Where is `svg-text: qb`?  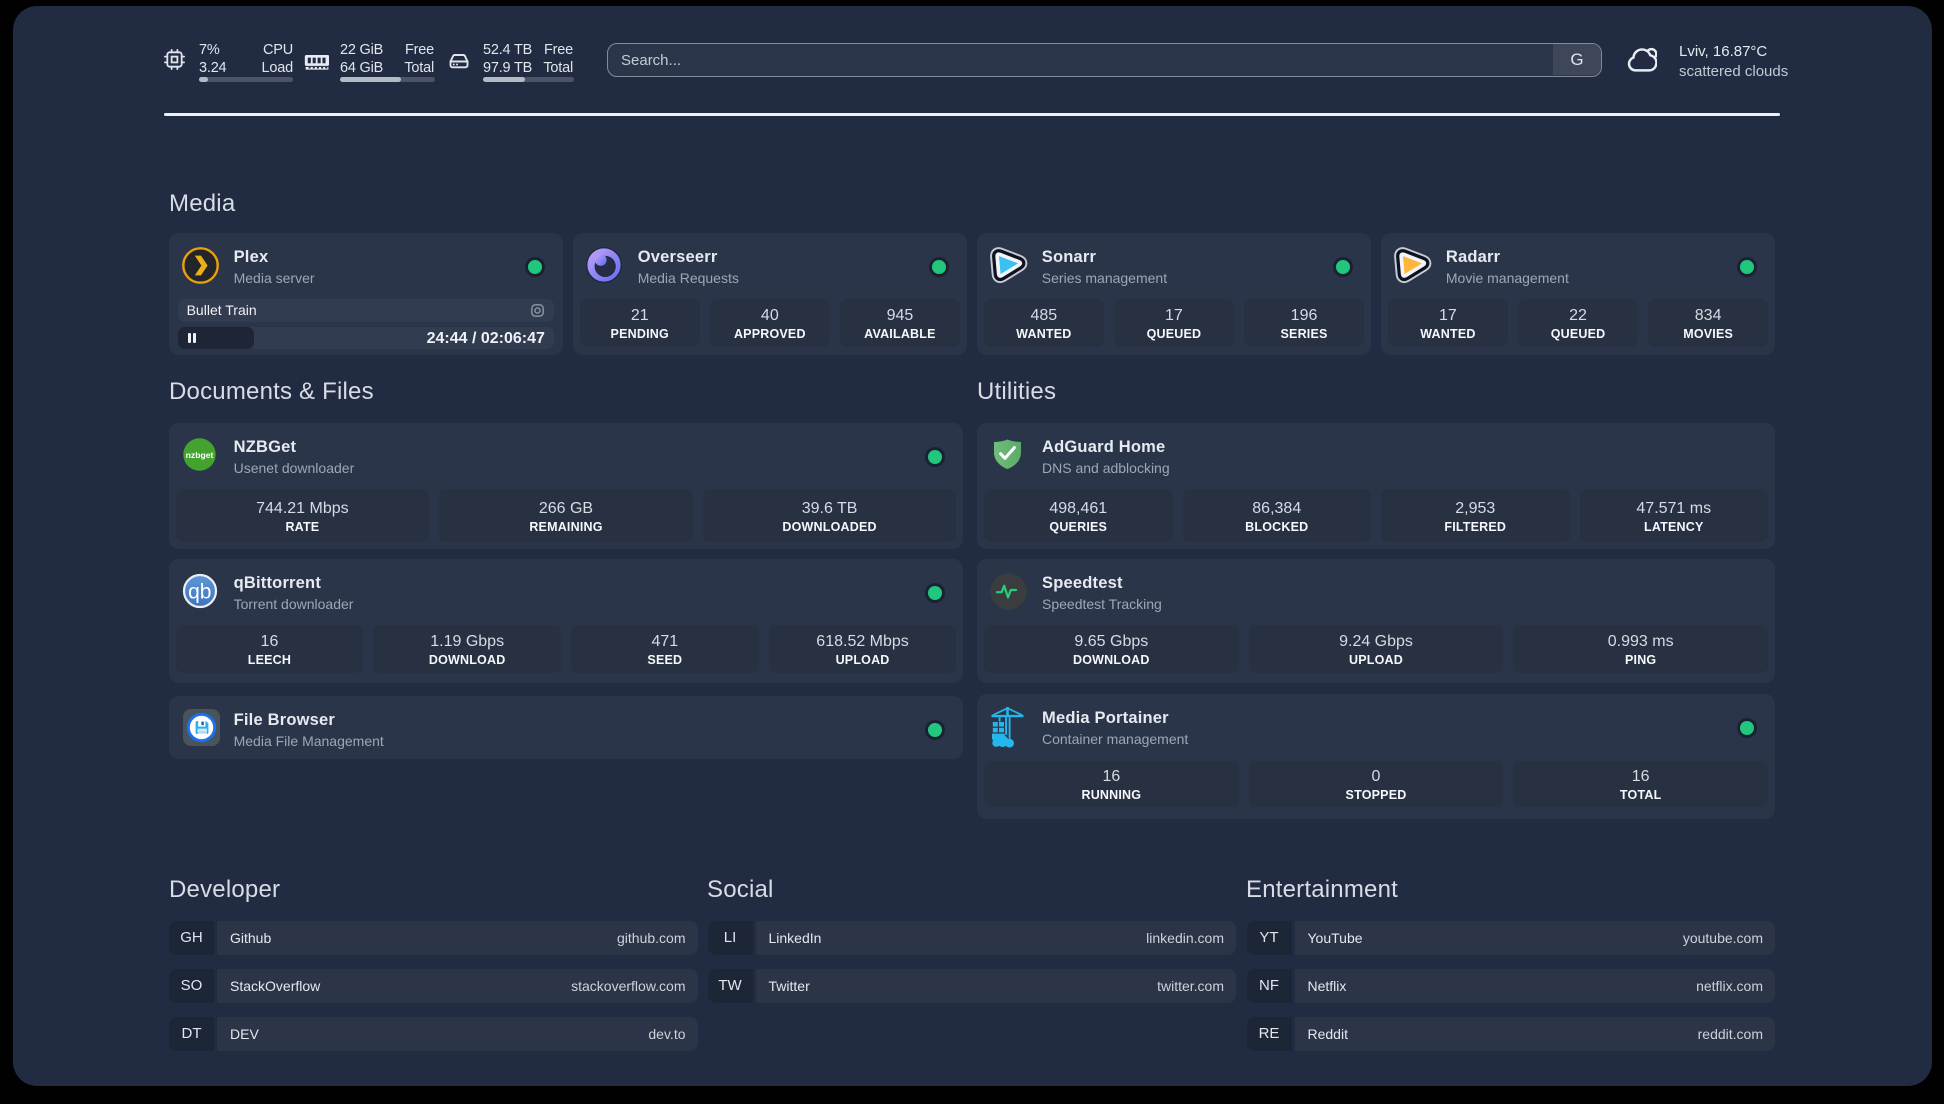 svg-text: qb is located at coordinates (199, 591).